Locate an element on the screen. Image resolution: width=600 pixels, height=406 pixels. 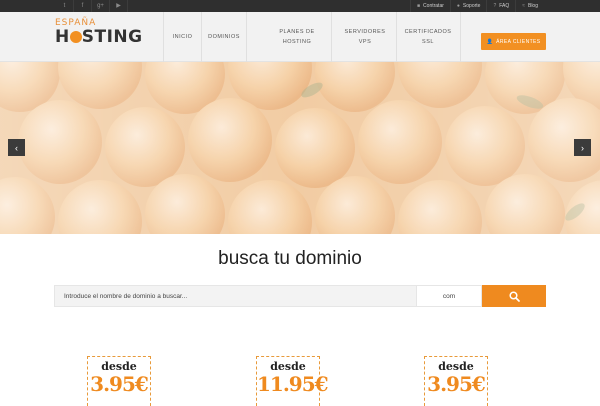
search-icon is located at coordinates (514, 296).